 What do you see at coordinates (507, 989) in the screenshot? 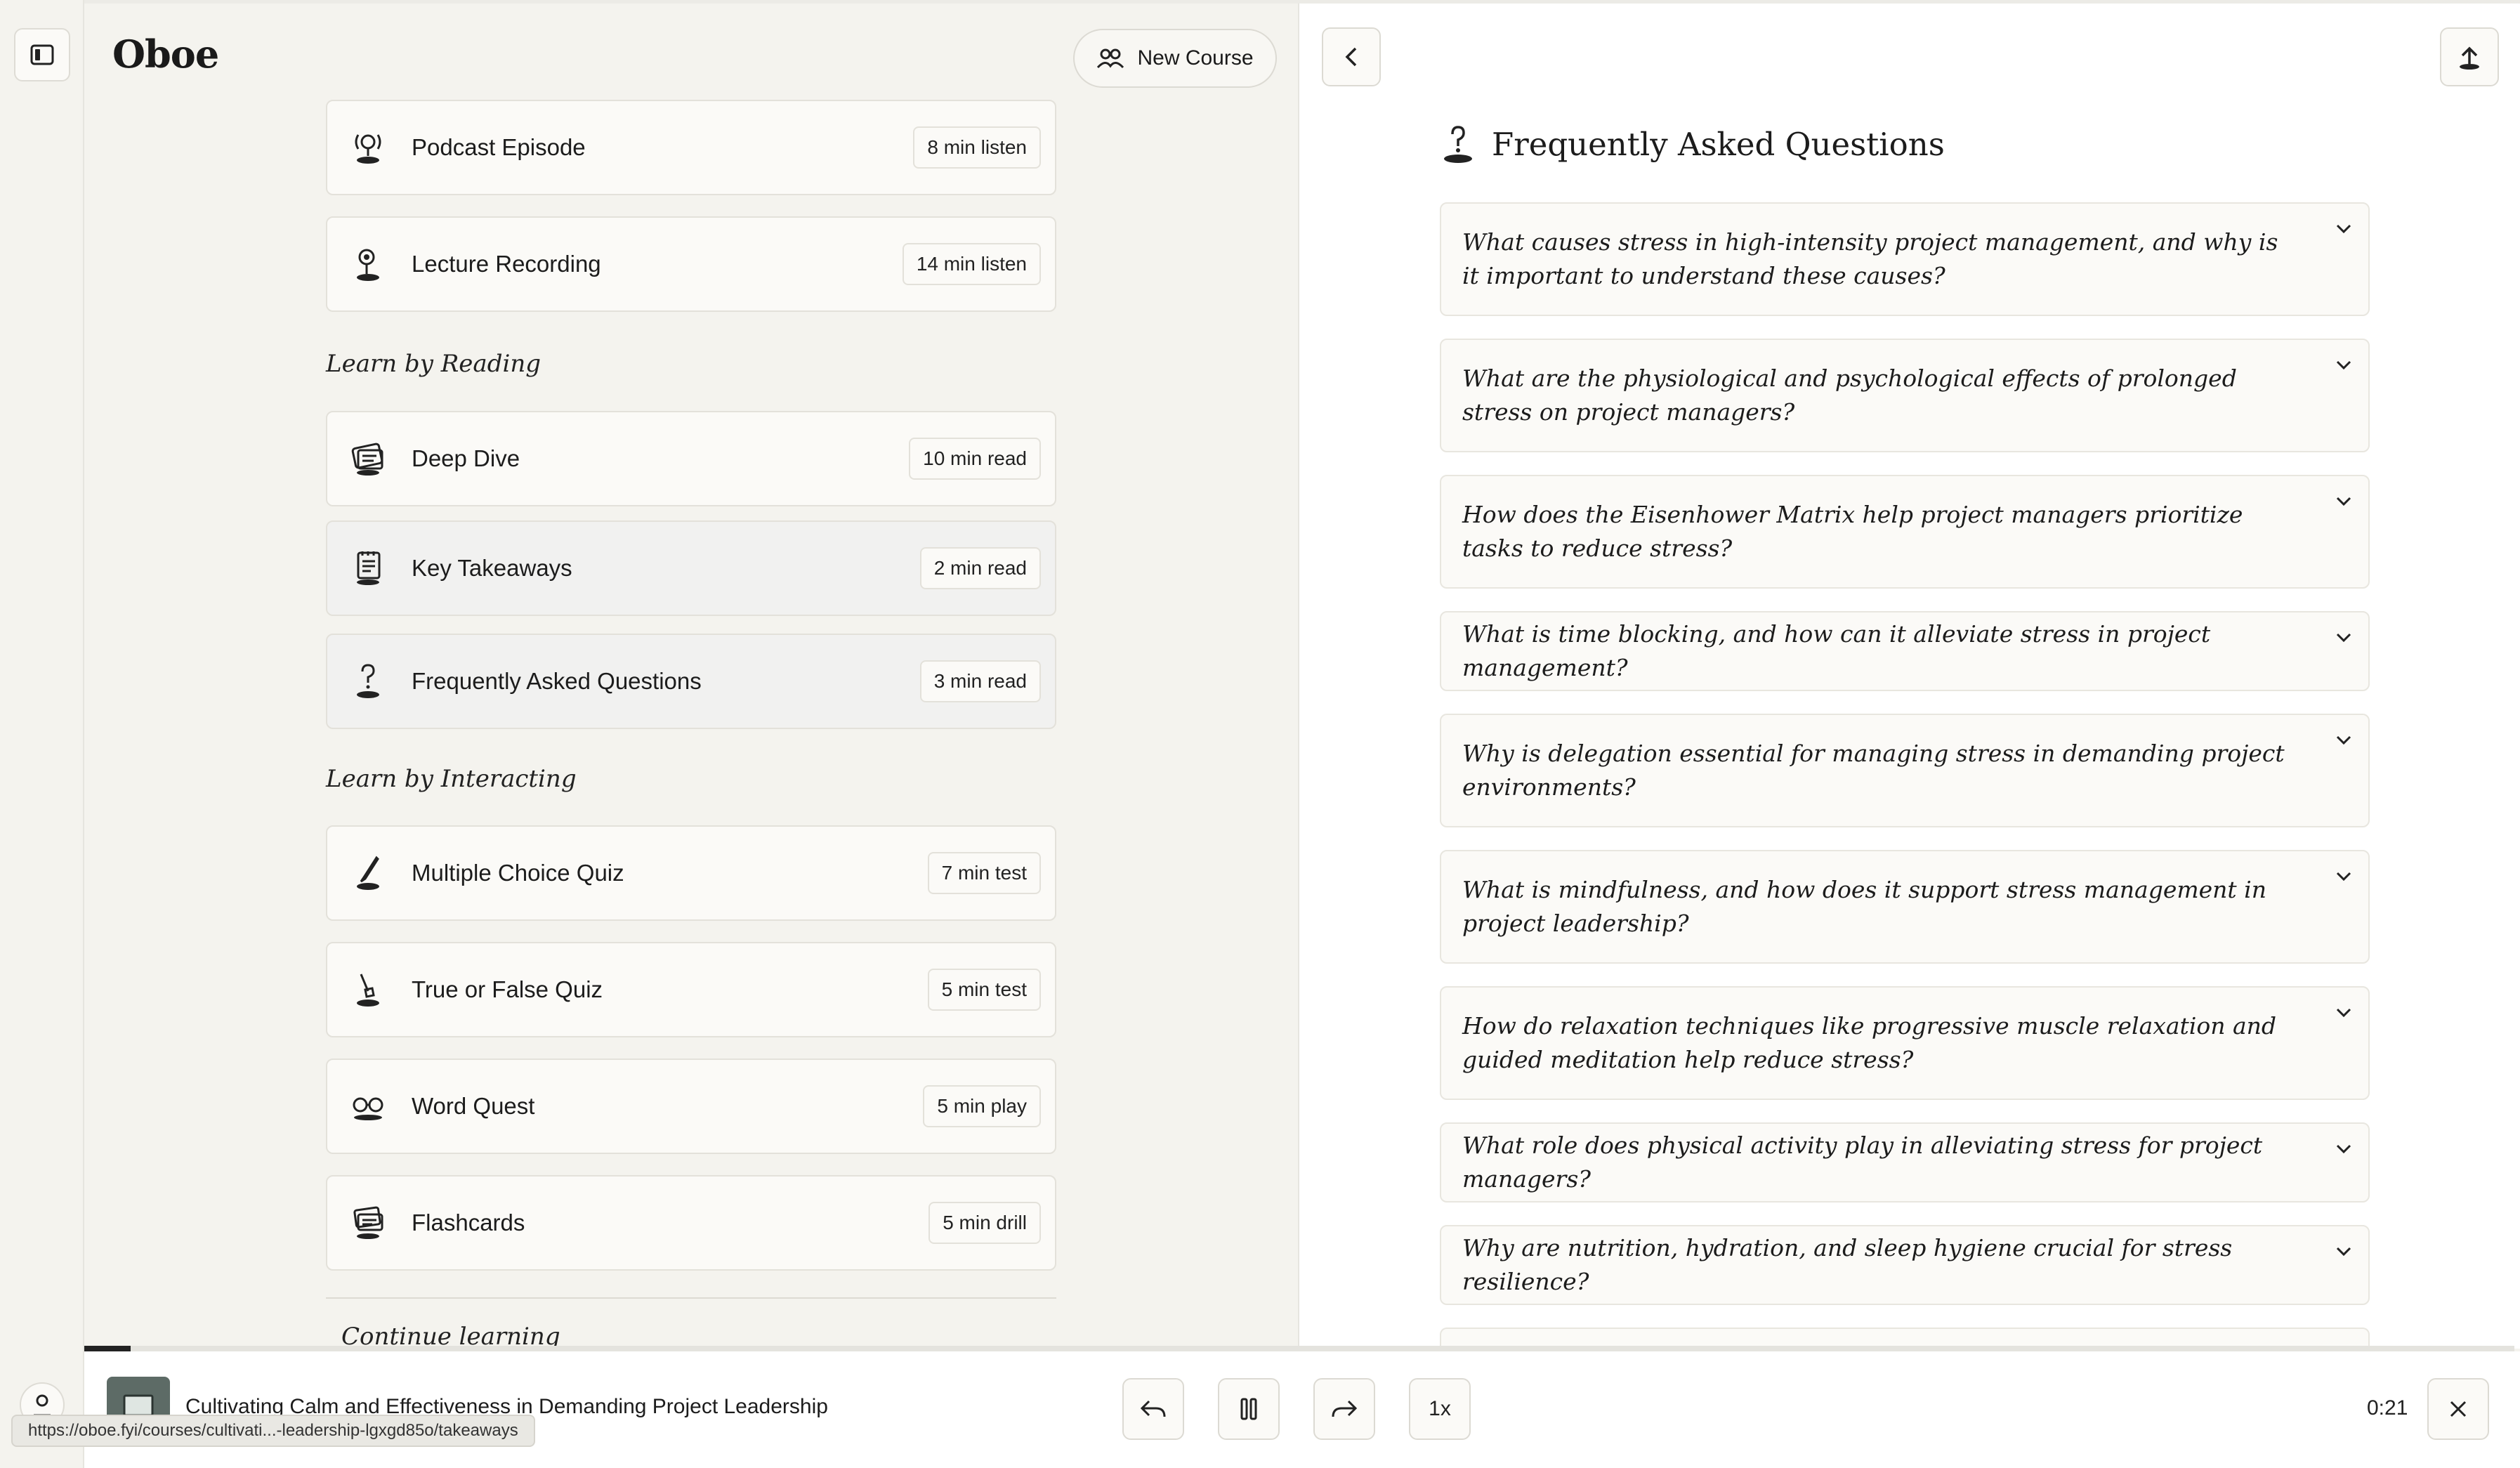
I see `list-item-label: True or False Quiz` at bounding box center [507, 989].